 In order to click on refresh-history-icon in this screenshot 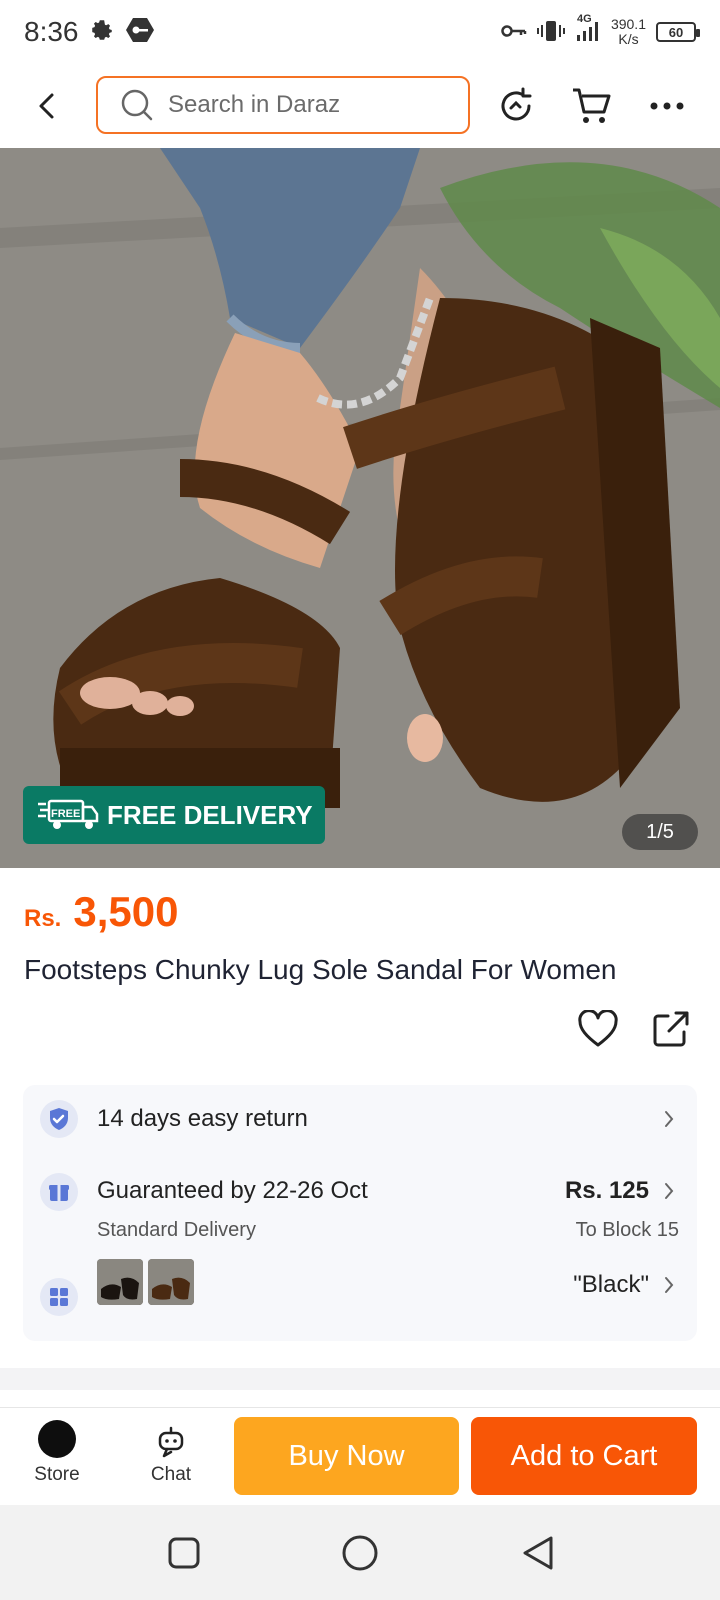, I will do `click(516, 104)`.